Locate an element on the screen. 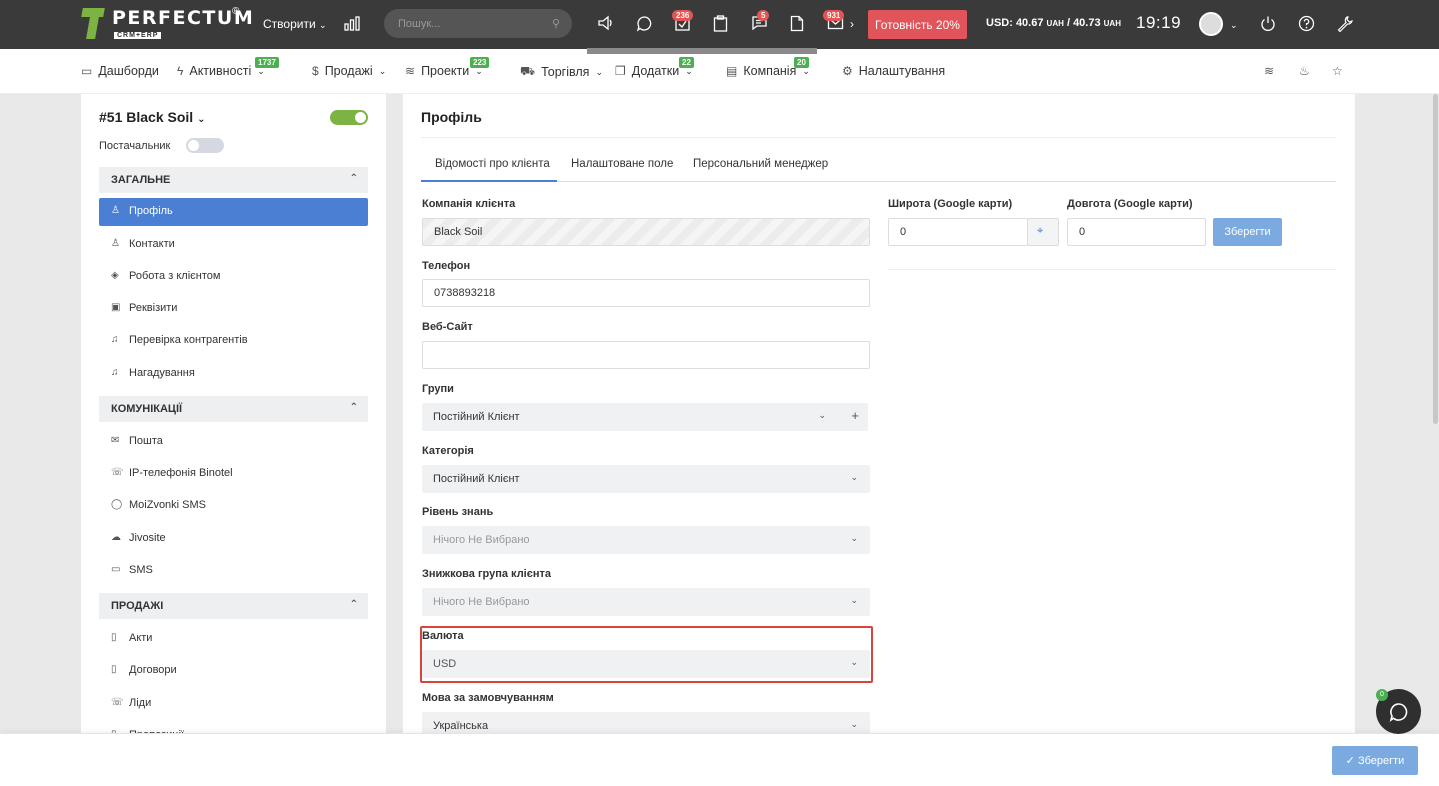 The height and width of the screenshot is (786, 1439). document-icon is located at coordinates (797, 25).